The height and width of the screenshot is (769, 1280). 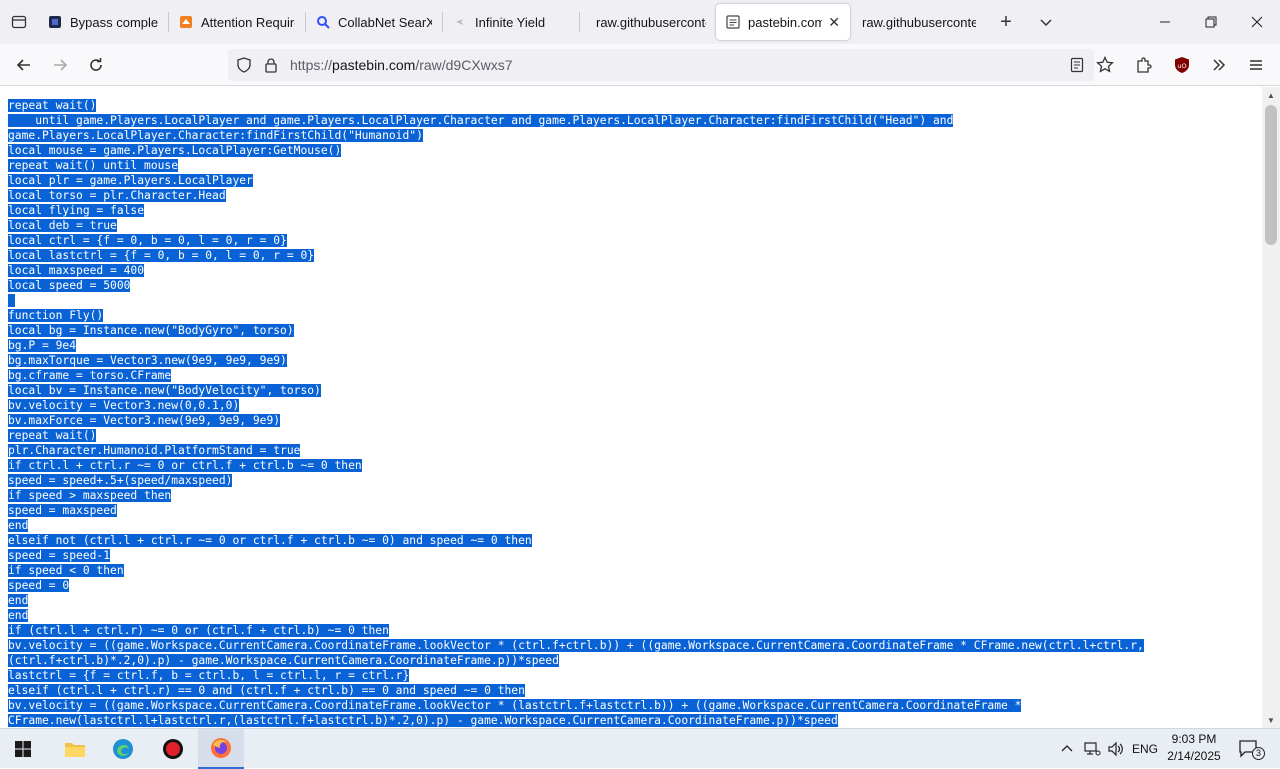 I want to click on close-tab-icon: ✕, so click(x=834, y=22).